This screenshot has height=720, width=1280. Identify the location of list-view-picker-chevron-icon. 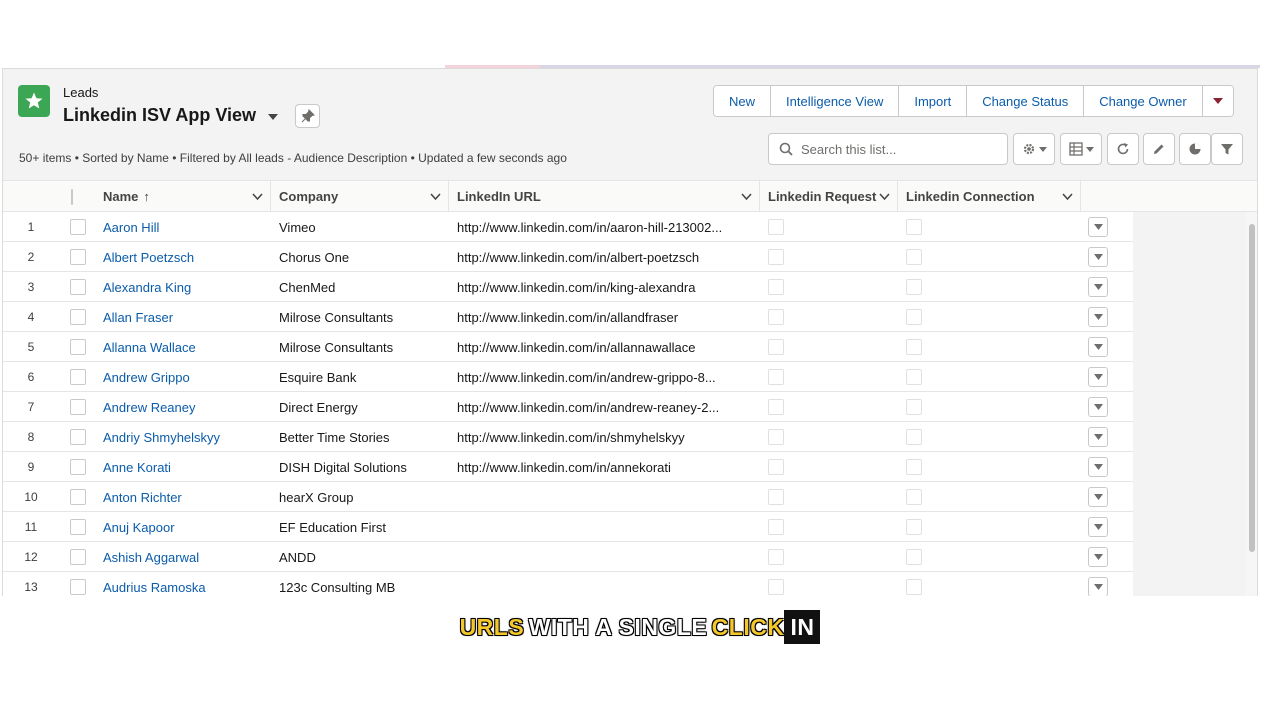
(273, 117).